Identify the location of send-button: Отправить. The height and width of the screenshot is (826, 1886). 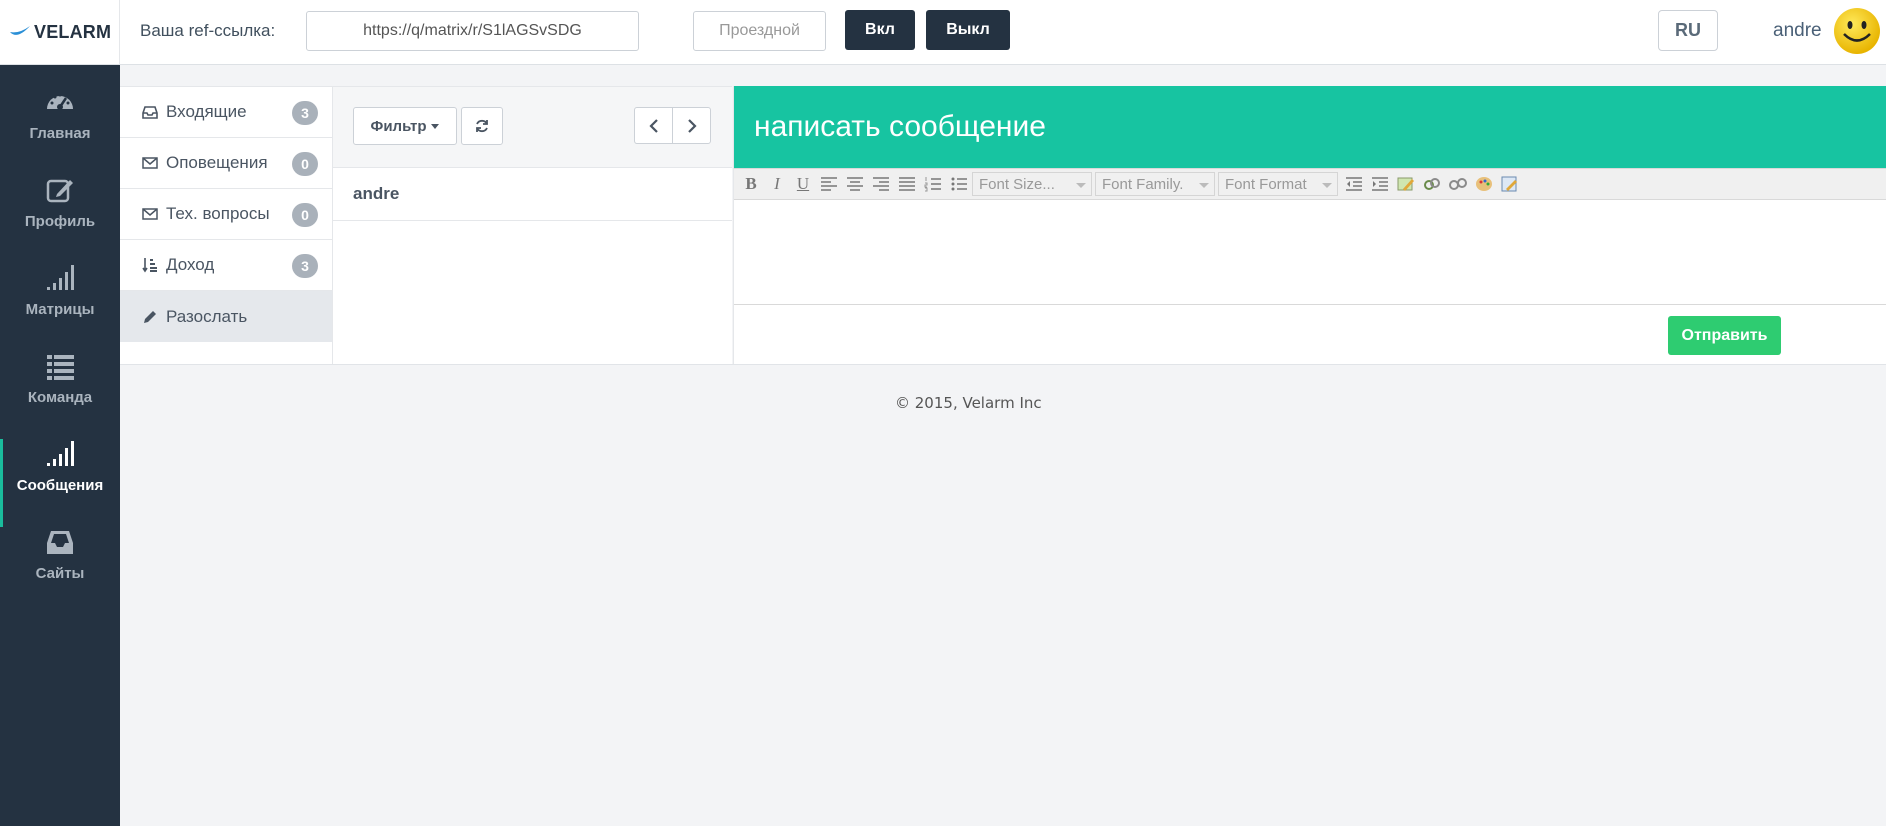
(1724, 335).